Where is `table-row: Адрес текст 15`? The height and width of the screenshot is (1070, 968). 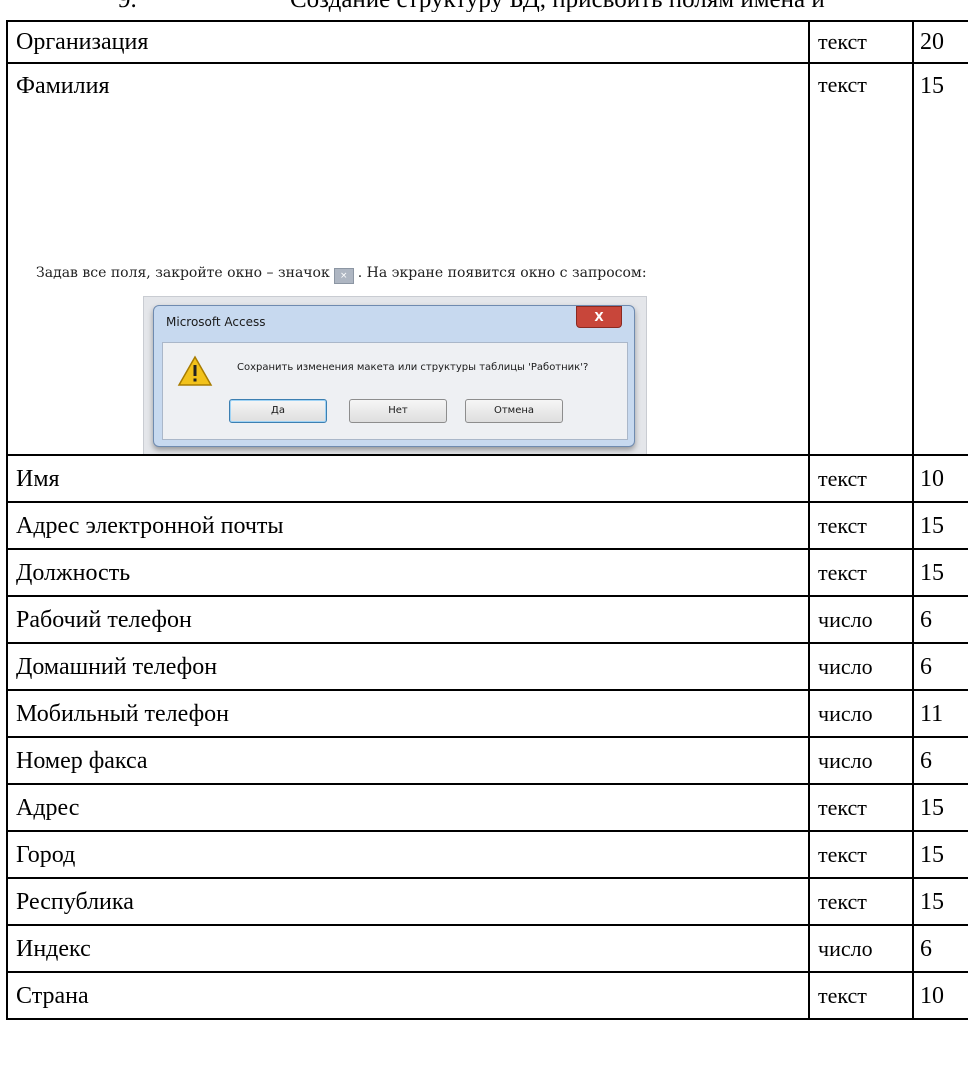 table-row: Адрес текст 15 is located at coordinates (487, 807).